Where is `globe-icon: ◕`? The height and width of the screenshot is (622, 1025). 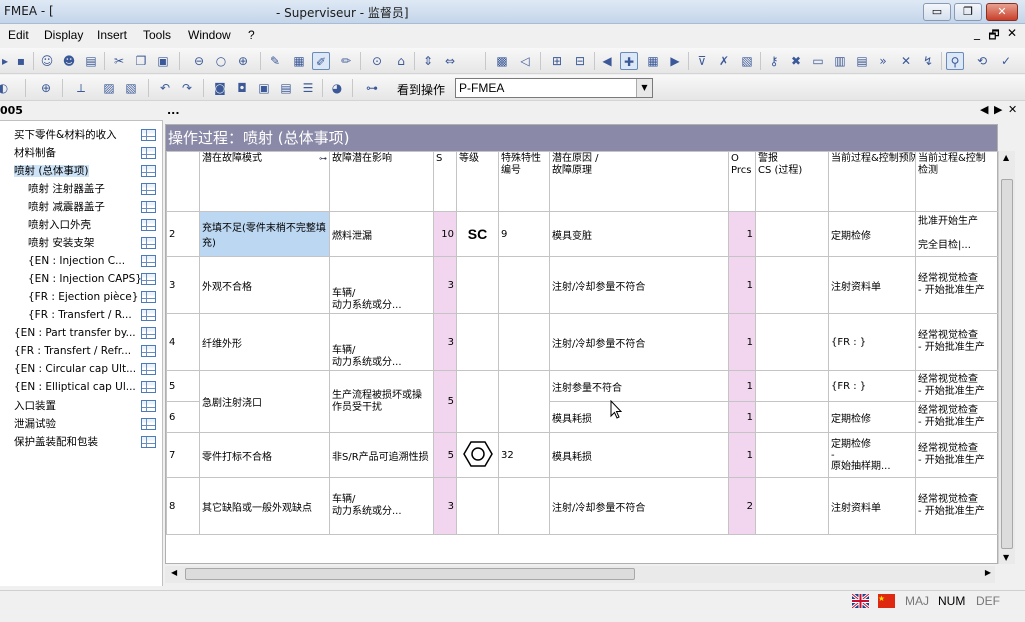
globe-icon: ◕ is located at coordinates (337, 88).